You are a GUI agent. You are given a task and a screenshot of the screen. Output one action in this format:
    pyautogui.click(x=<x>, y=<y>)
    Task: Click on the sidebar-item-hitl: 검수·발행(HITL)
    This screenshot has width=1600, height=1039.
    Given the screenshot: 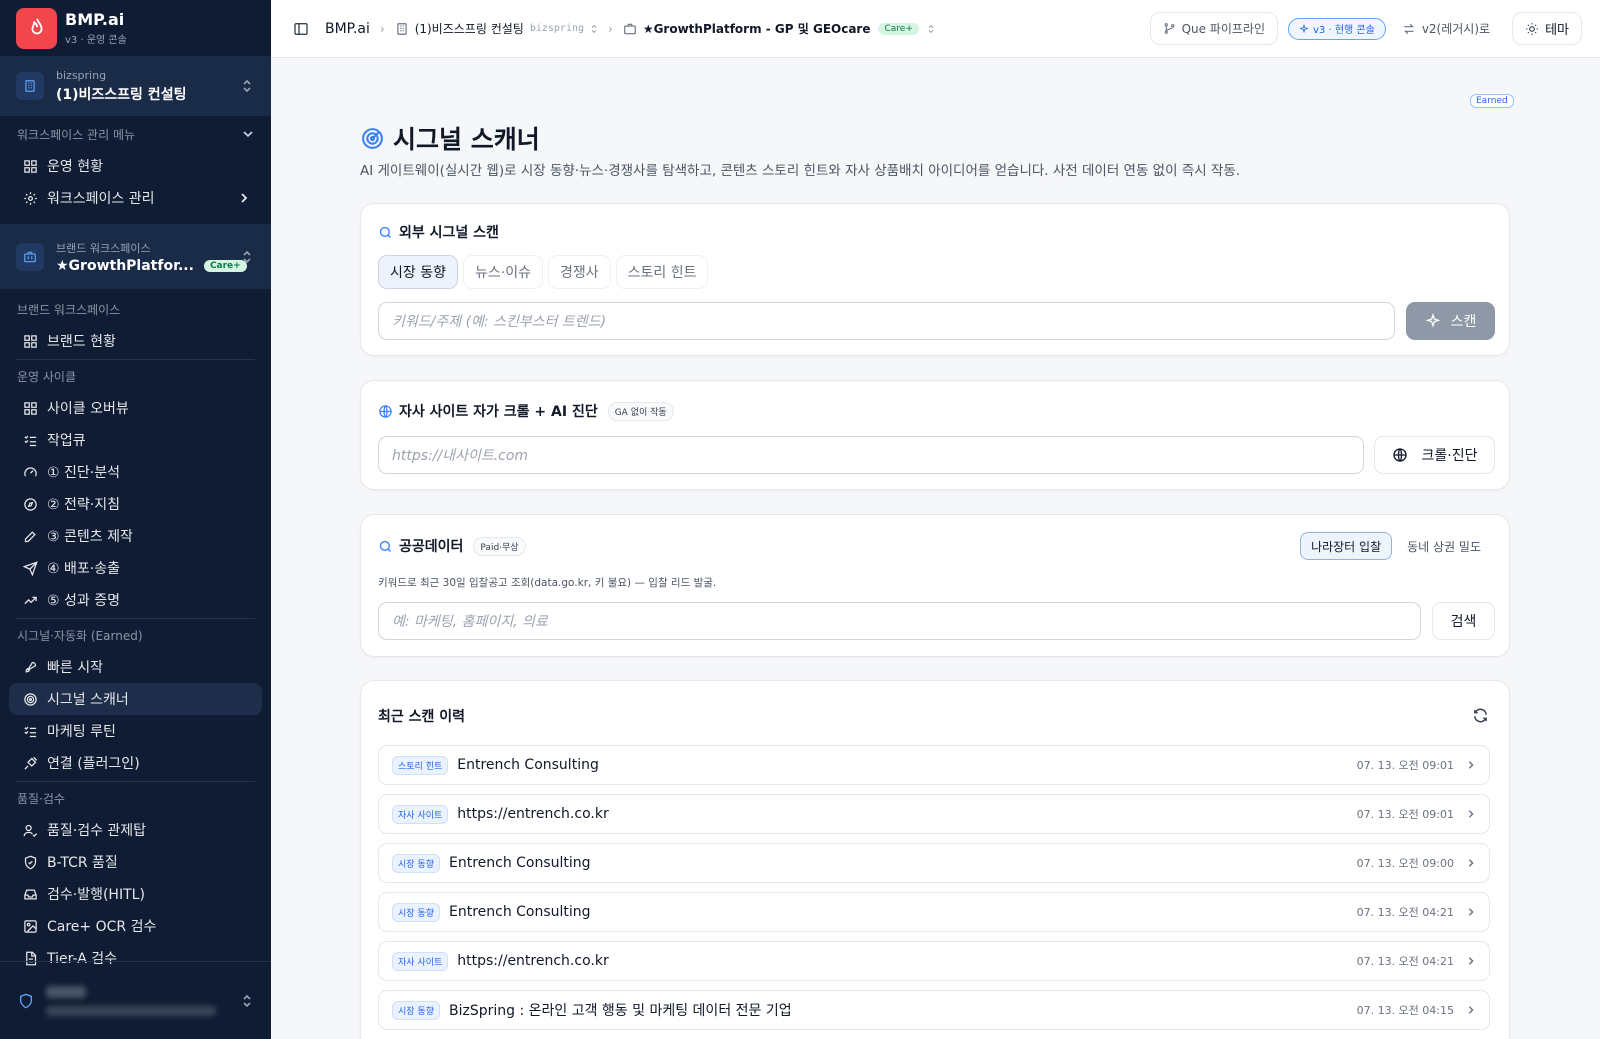 What is the action you would take?
    pyautogui.click(x=135, y=894)
    